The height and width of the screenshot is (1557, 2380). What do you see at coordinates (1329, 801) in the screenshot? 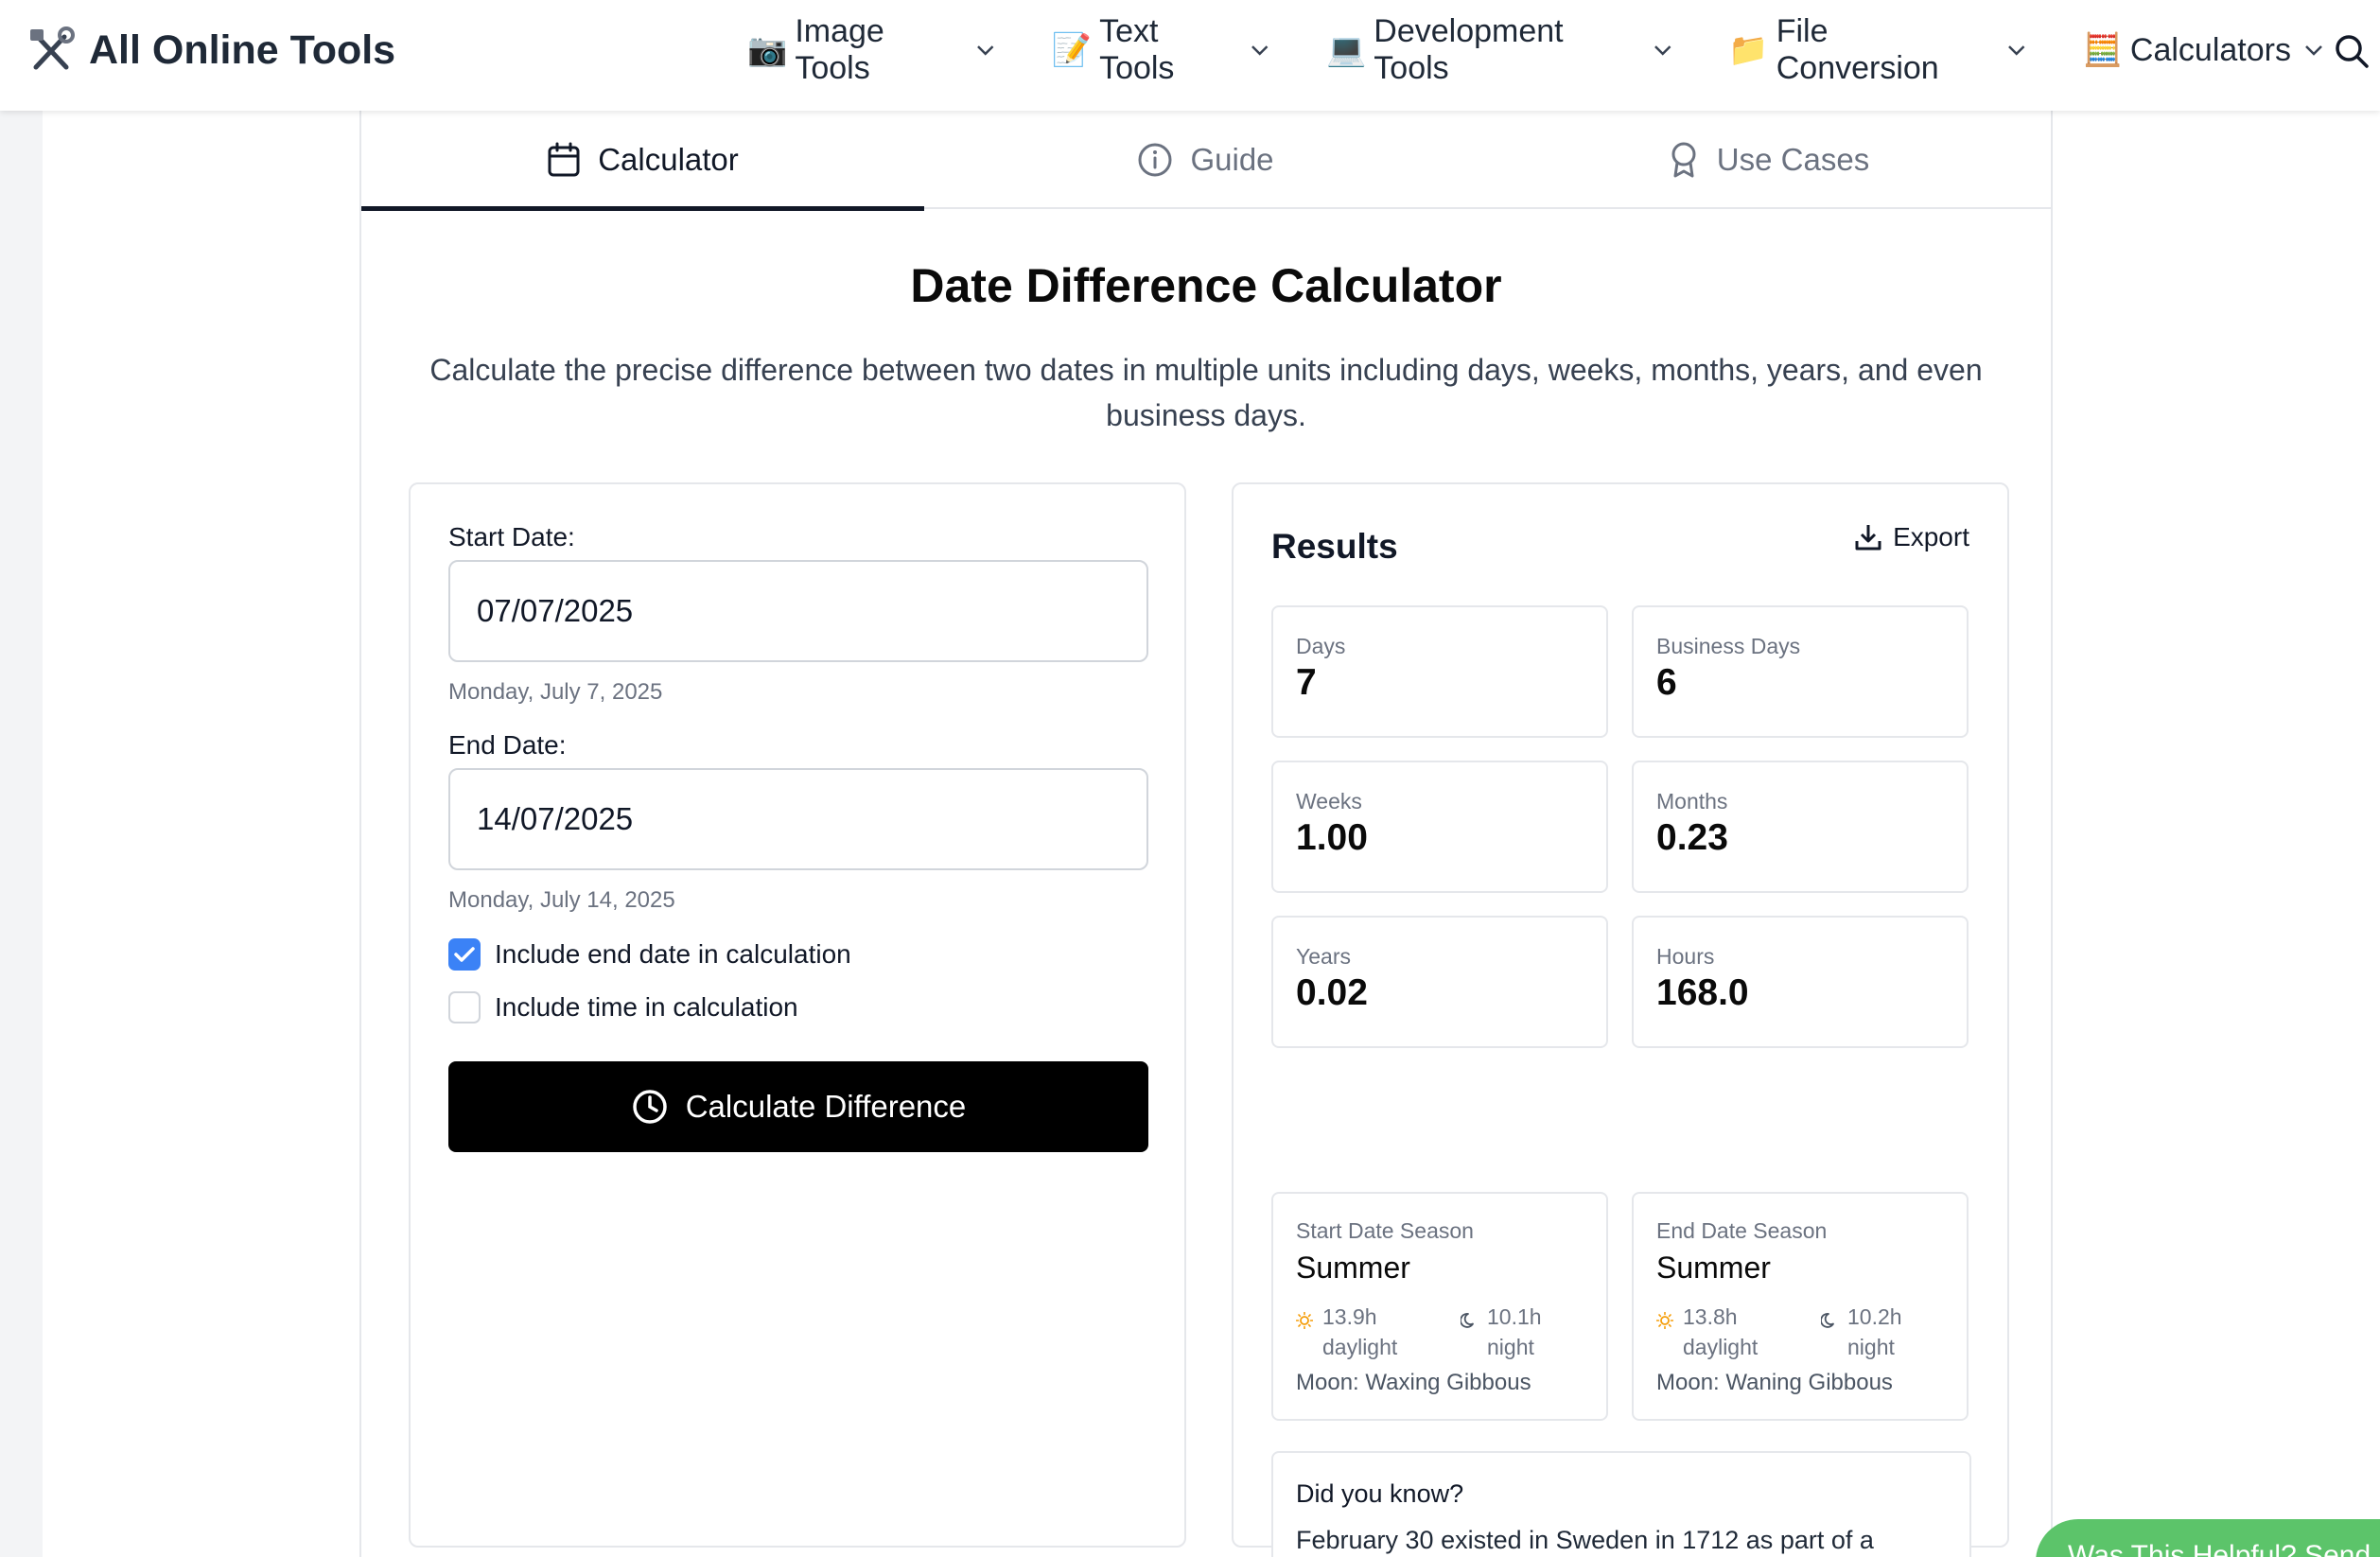
I see `stat-label: Weeks` at bounding box center [1329, 801].